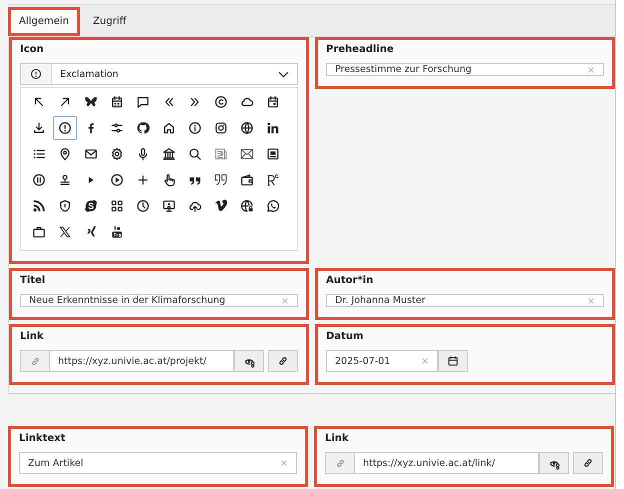 This screenshot has width=624, height=489. What do you see at coordinates (350, 280) in the screenshot?
I see `field-label: Autor*in` at bounding box center [350, 280].